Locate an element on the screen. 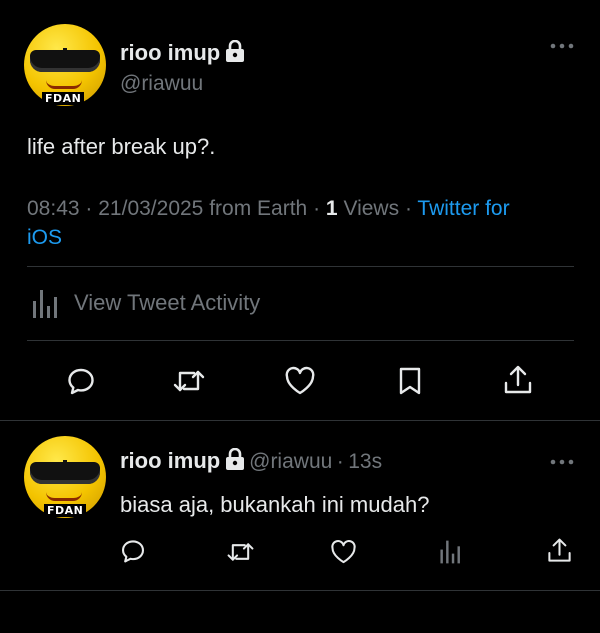 Image resolution: width=600 pixels, height=633 pixels. views-count: 1 is located at coordinates (332, 208).